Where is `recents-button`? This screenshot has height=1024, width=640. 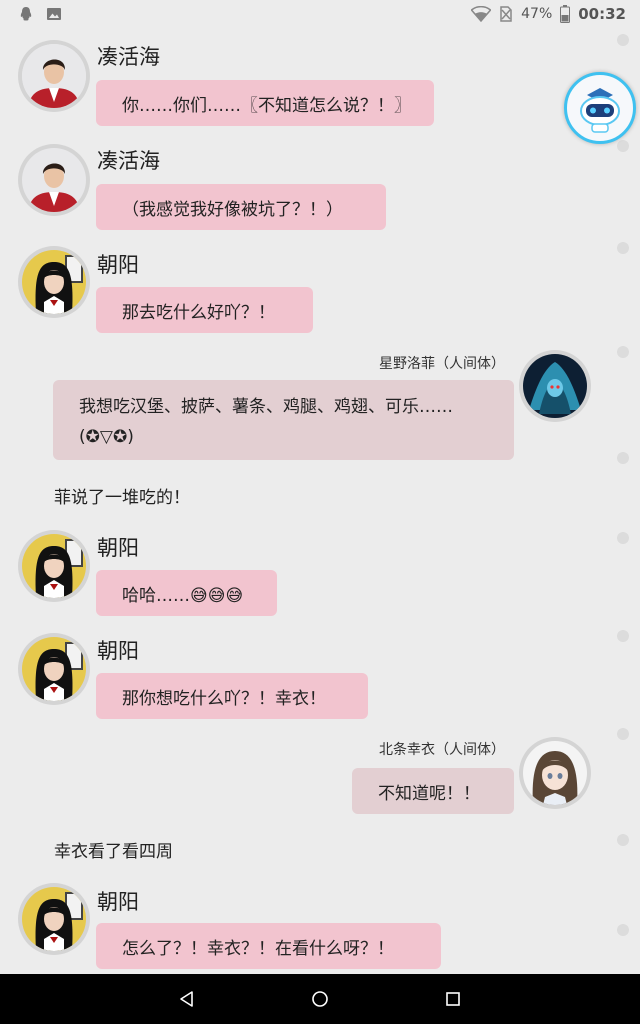
recents-button is located at coordinates (453, 999).